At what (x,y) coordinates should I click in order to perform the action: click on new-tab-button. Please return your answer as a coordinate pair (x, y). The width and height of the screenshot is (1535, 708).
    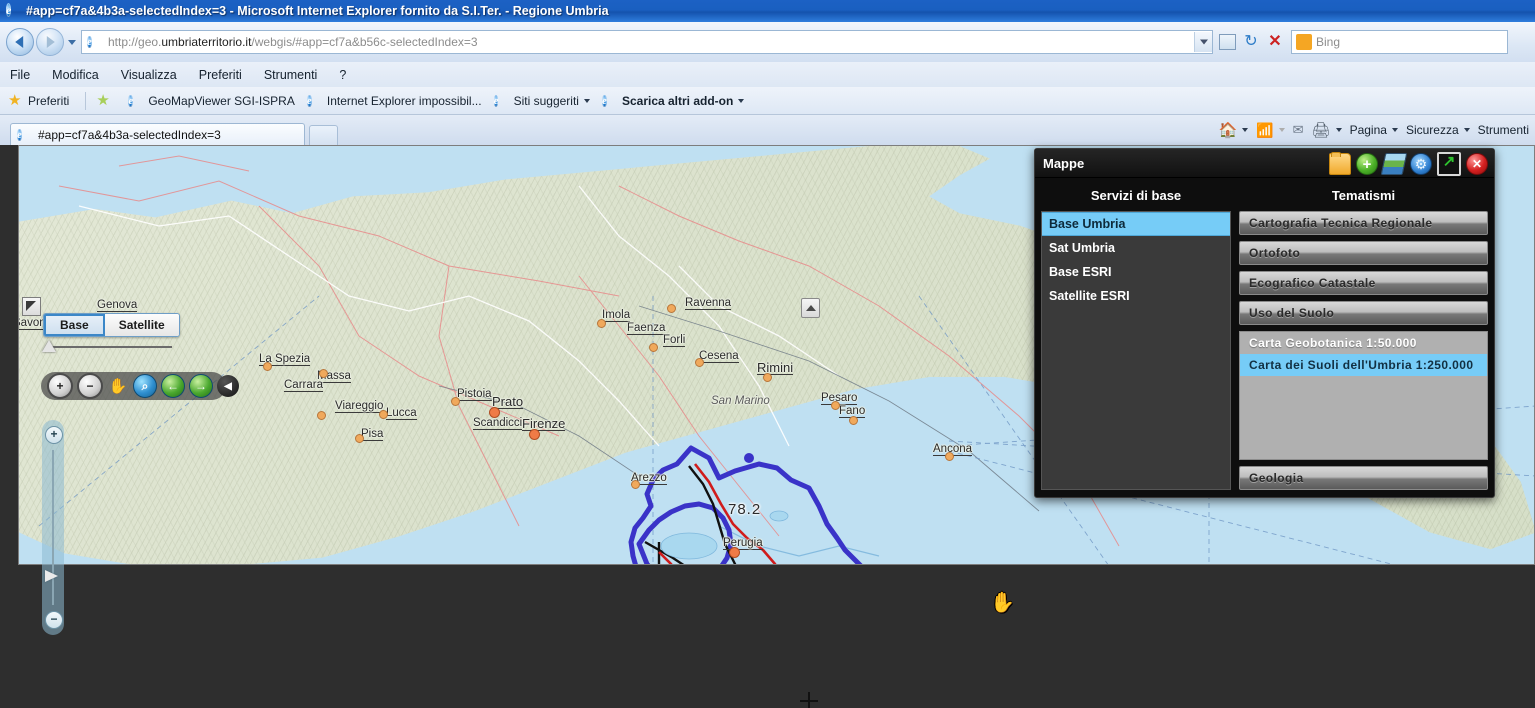
    Looking at the image, I should click on (323, 135).